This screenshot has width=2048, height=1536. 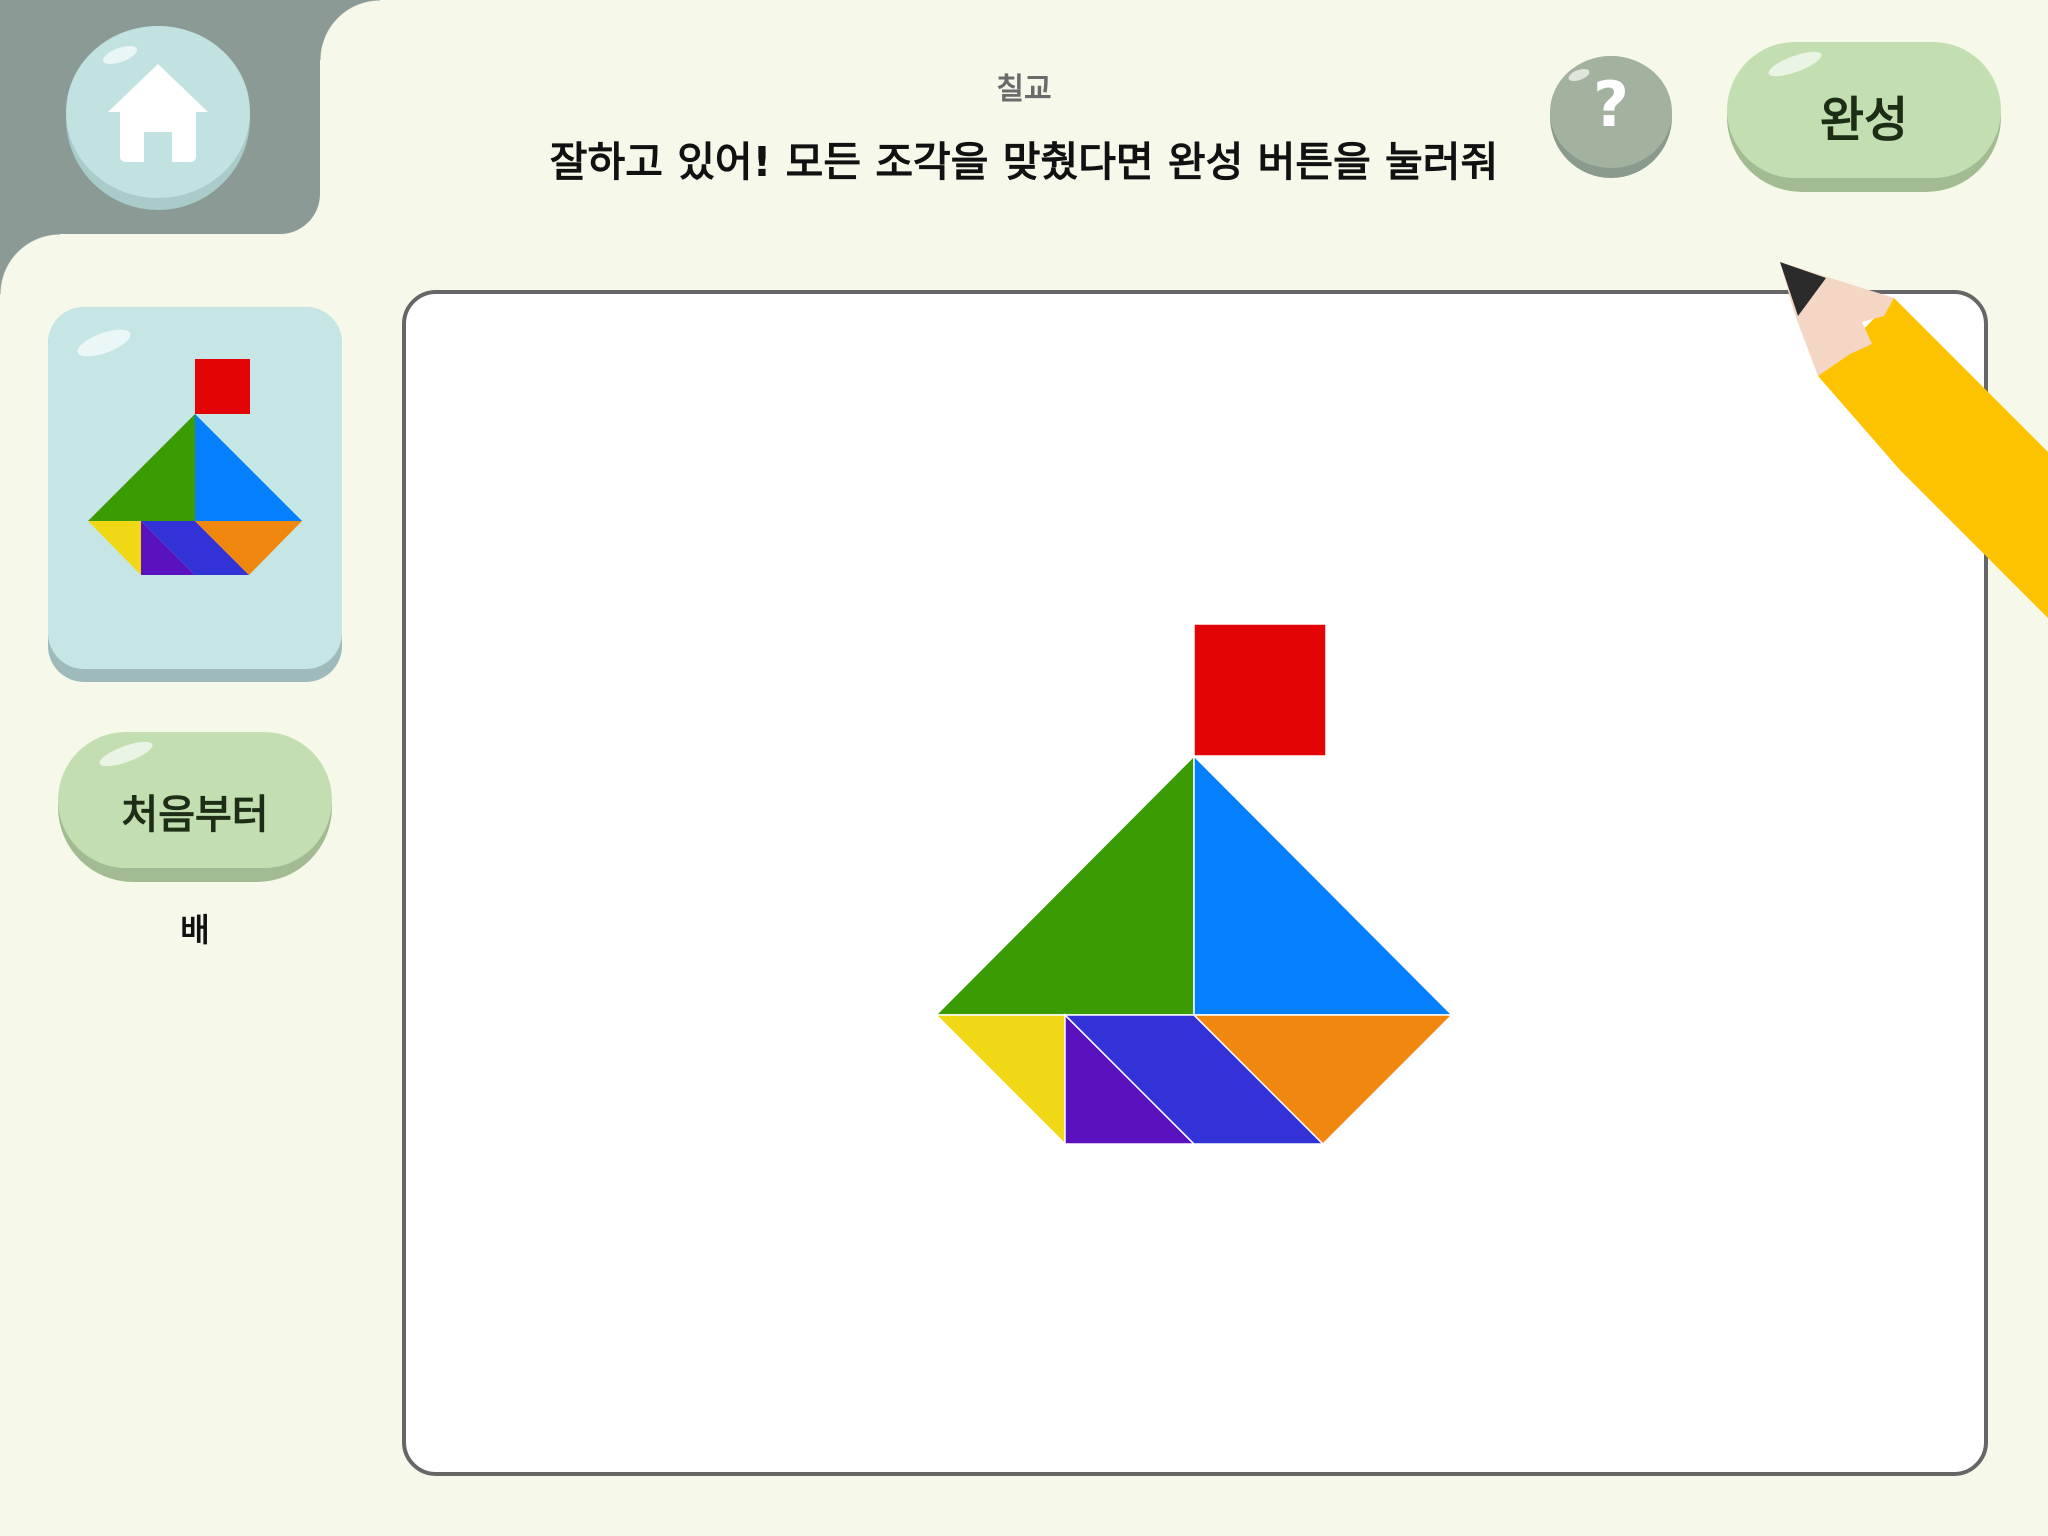 I want to click on reference-ship-figure, so click(x=195, y=467).